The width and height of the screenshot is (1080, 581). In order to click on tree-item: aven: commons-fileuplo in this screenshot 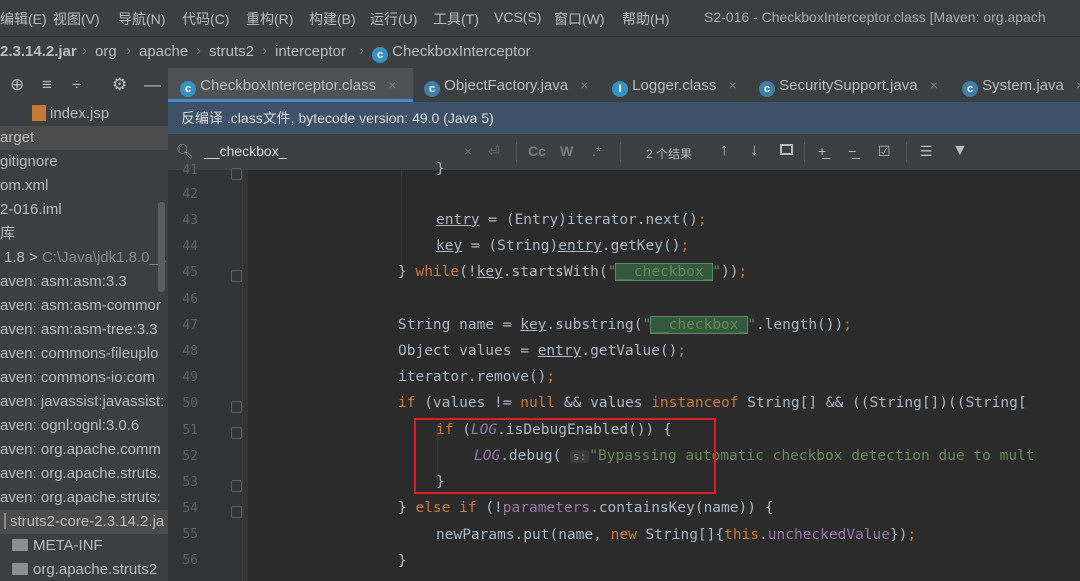, I will do `click(84, 354)`.